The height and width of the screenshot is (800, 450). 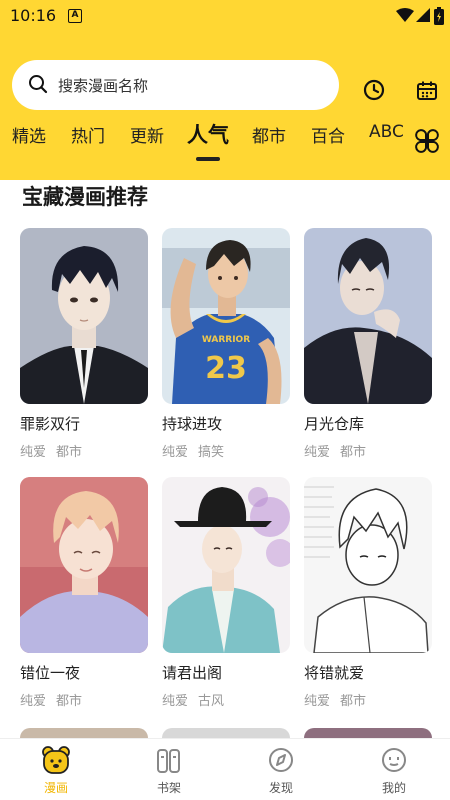 What do you see at coordinates (175, 85) in the screenshot?
I see `search-bar: 搜索漫画名称` at bounding box center [175, 85].